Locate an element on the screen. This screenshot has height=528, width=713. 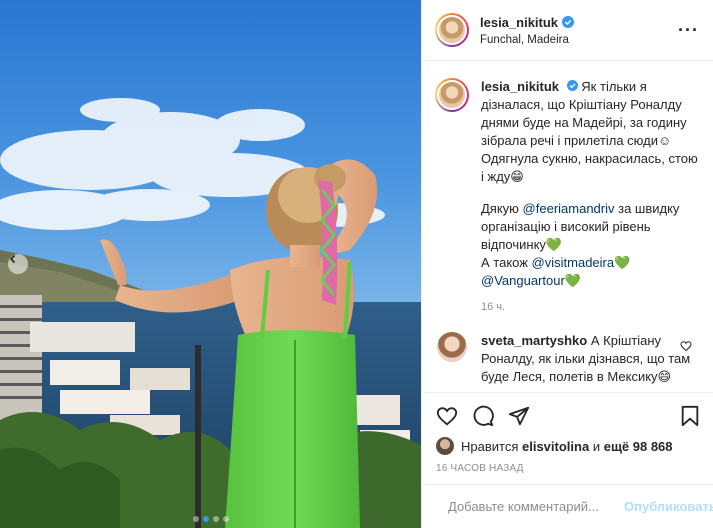
save-bookmark-icon is located at coordinates (690, 416).